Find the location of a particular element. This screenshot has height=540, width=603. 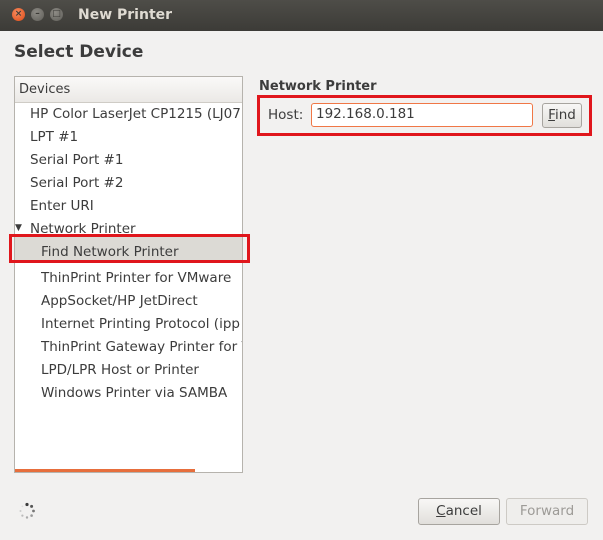

forward-button: Forward is located at coordinates (547, 511).